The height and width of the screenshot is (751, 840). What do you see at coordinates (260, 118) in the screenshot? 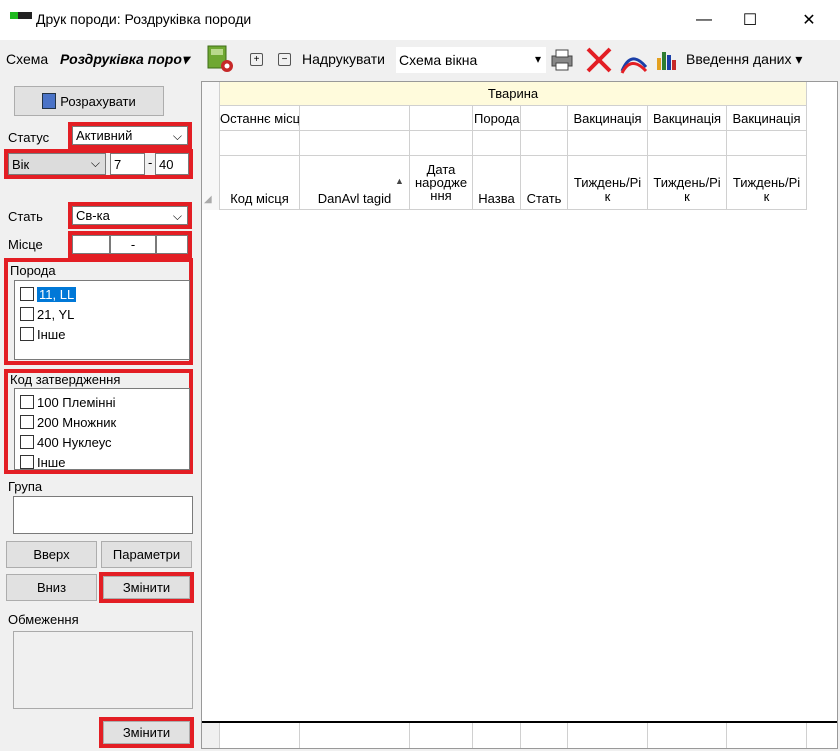
I see `header-last-place: Останнє місц` at bounding box center [260, 118].